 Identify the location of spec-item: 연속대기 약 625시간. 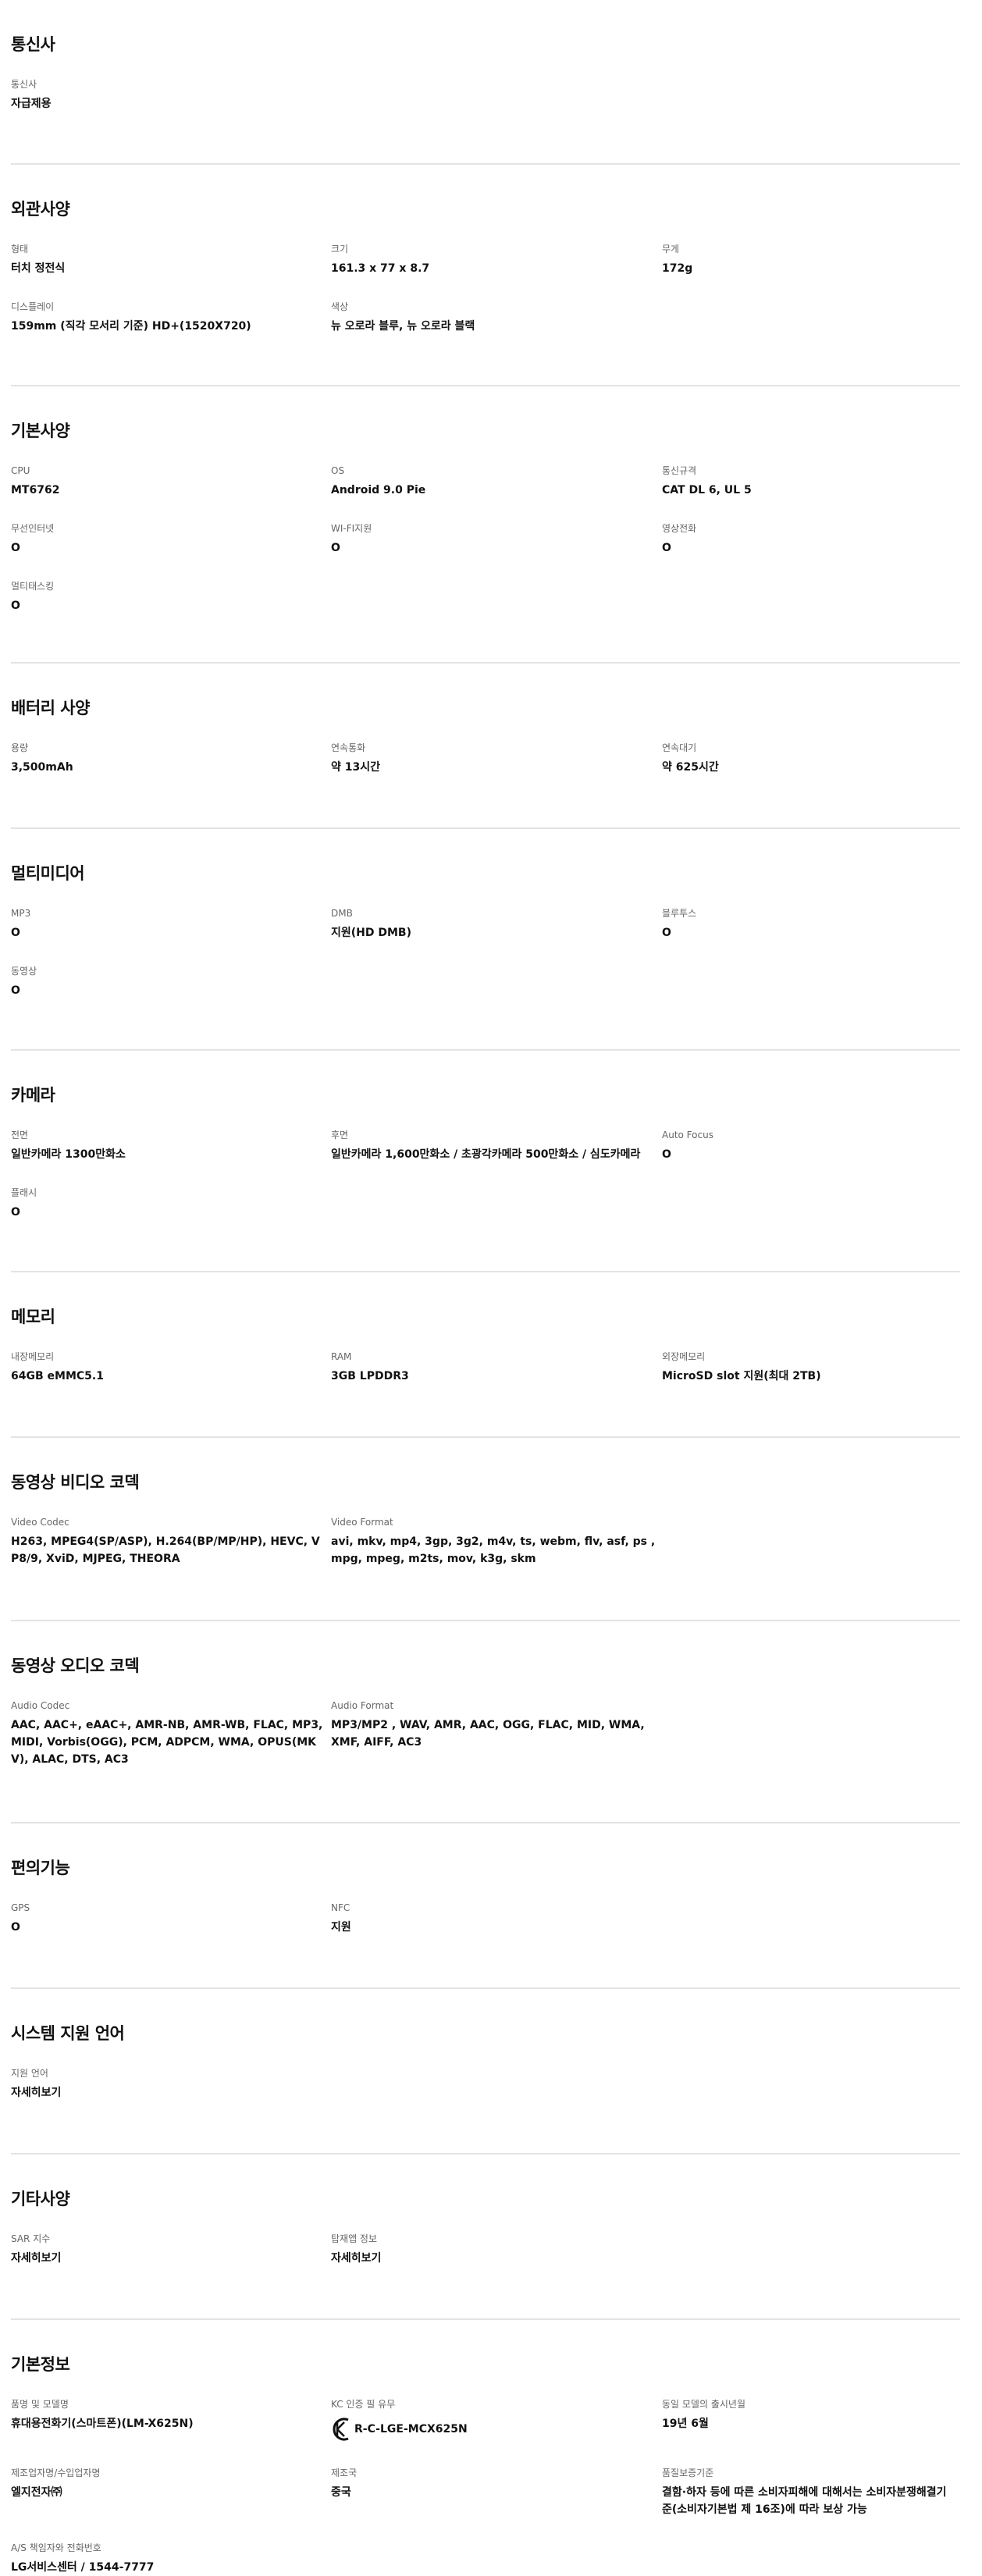
(811, 759).